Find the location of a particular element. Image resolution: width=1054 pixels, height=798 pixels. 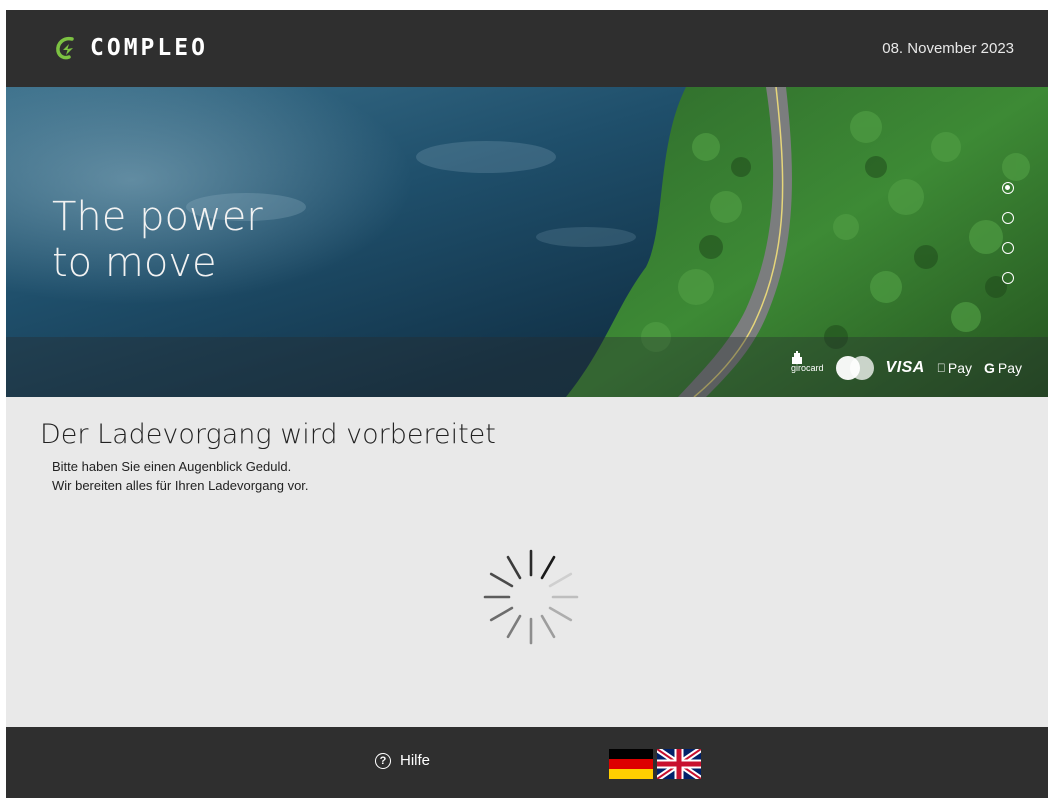

payment-methods-bar: girocard VISA  Pay G Pay is located at coordinates (527, 367).